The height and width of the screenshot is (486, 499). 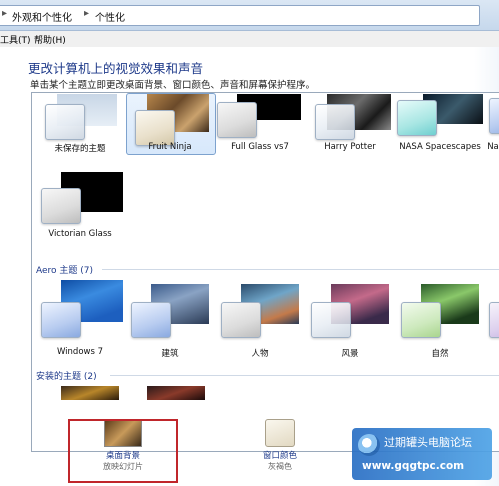 I want to click on theme-nature, so click(x=441, y=315).